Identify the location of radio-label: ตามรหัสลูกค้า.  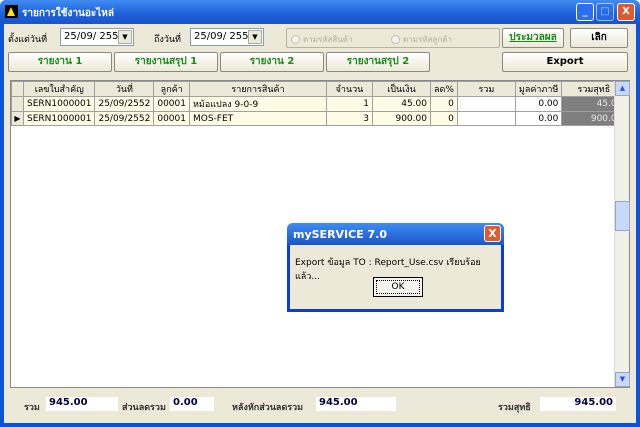
(428, 39).